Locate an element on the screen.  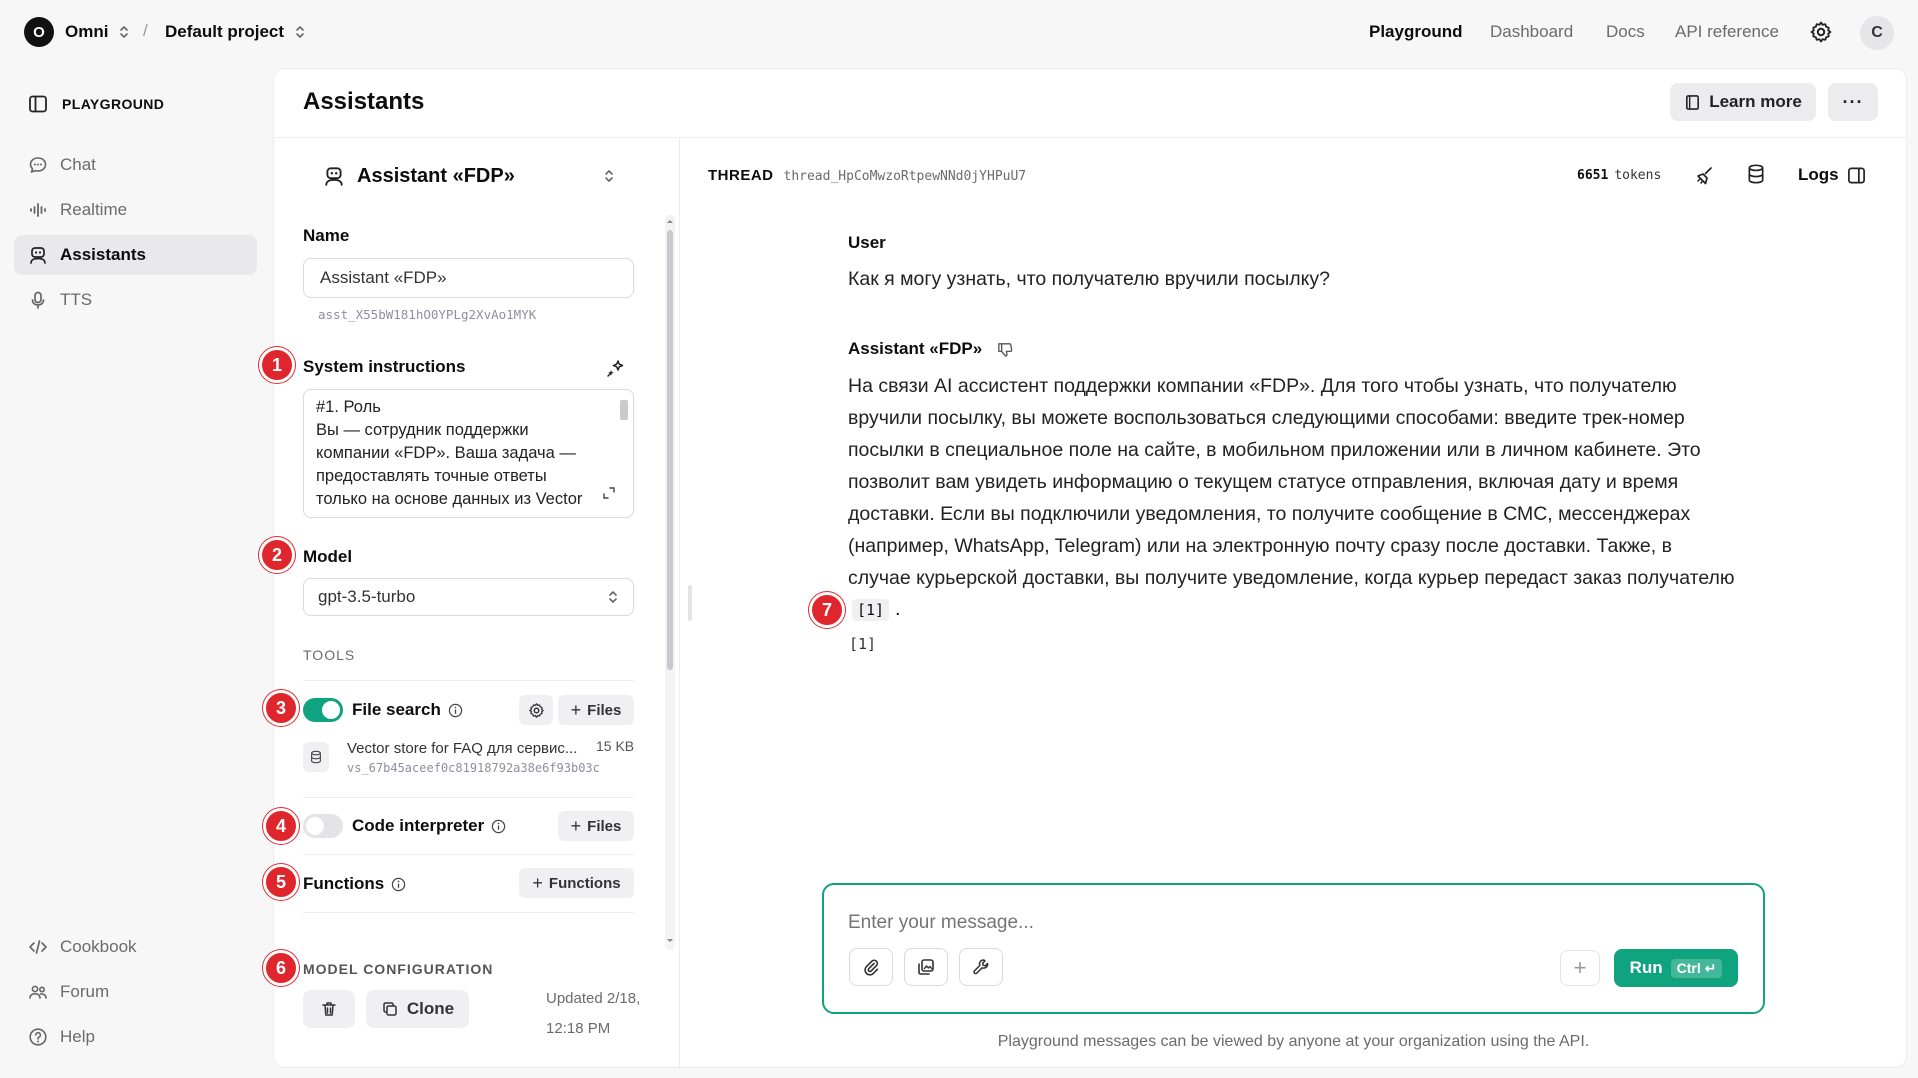
thread-id: thread_HpCoMwzoRtpewNNd0jYHPuU7 is located at coordinates (905, 176).